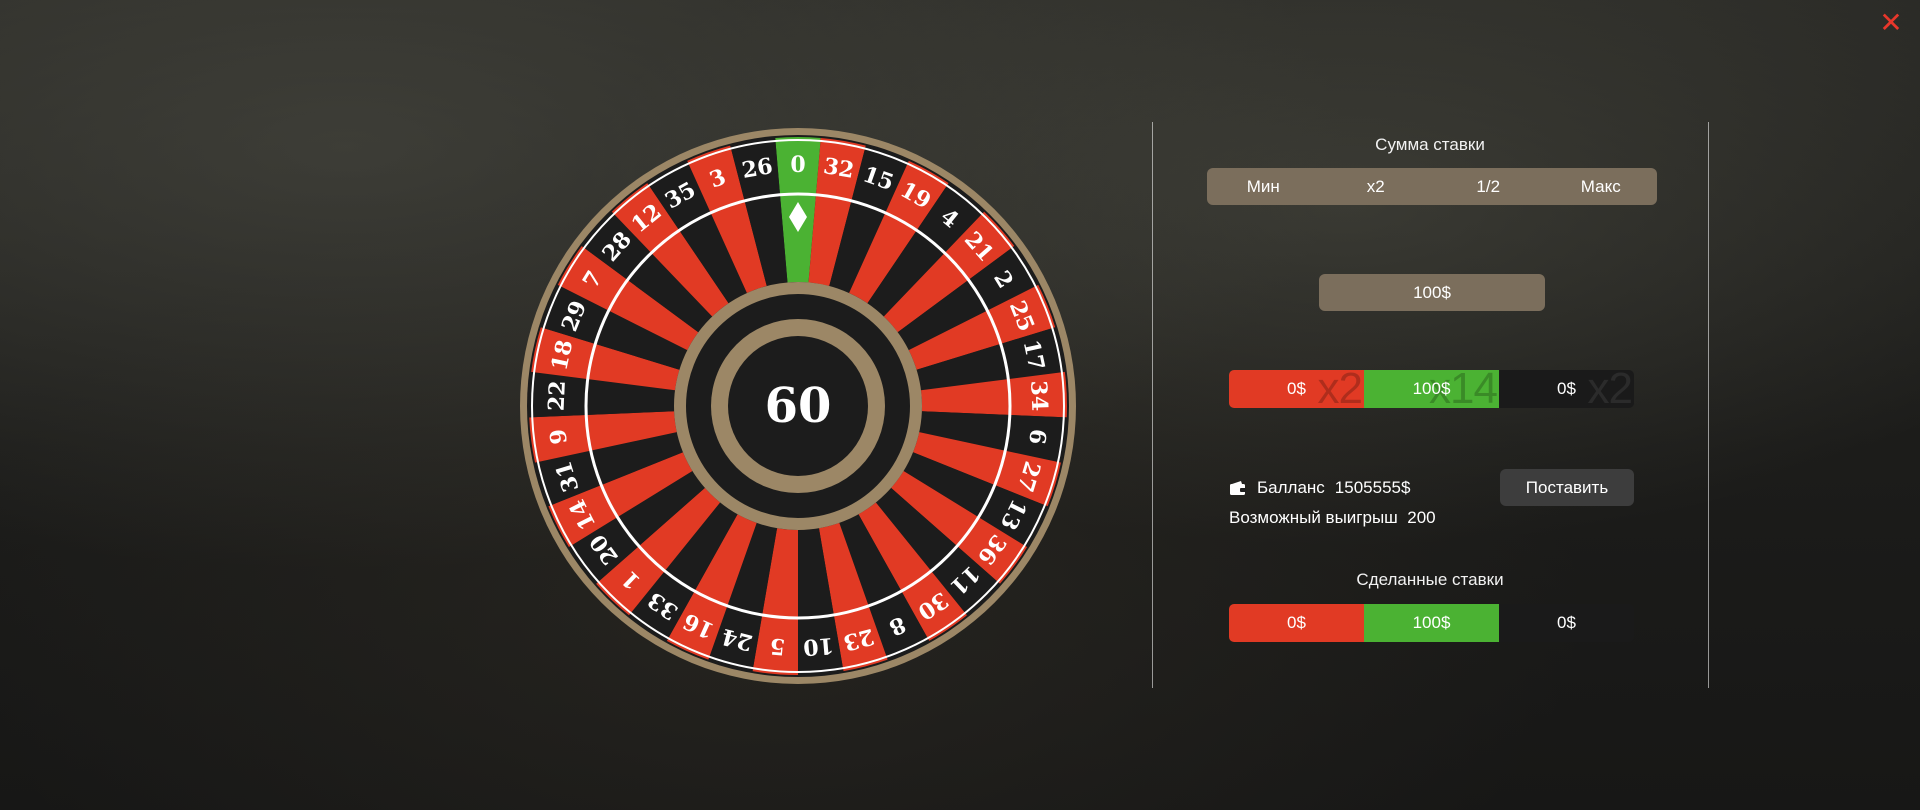  I want to click on timer-value: 60, so click(798, 406).